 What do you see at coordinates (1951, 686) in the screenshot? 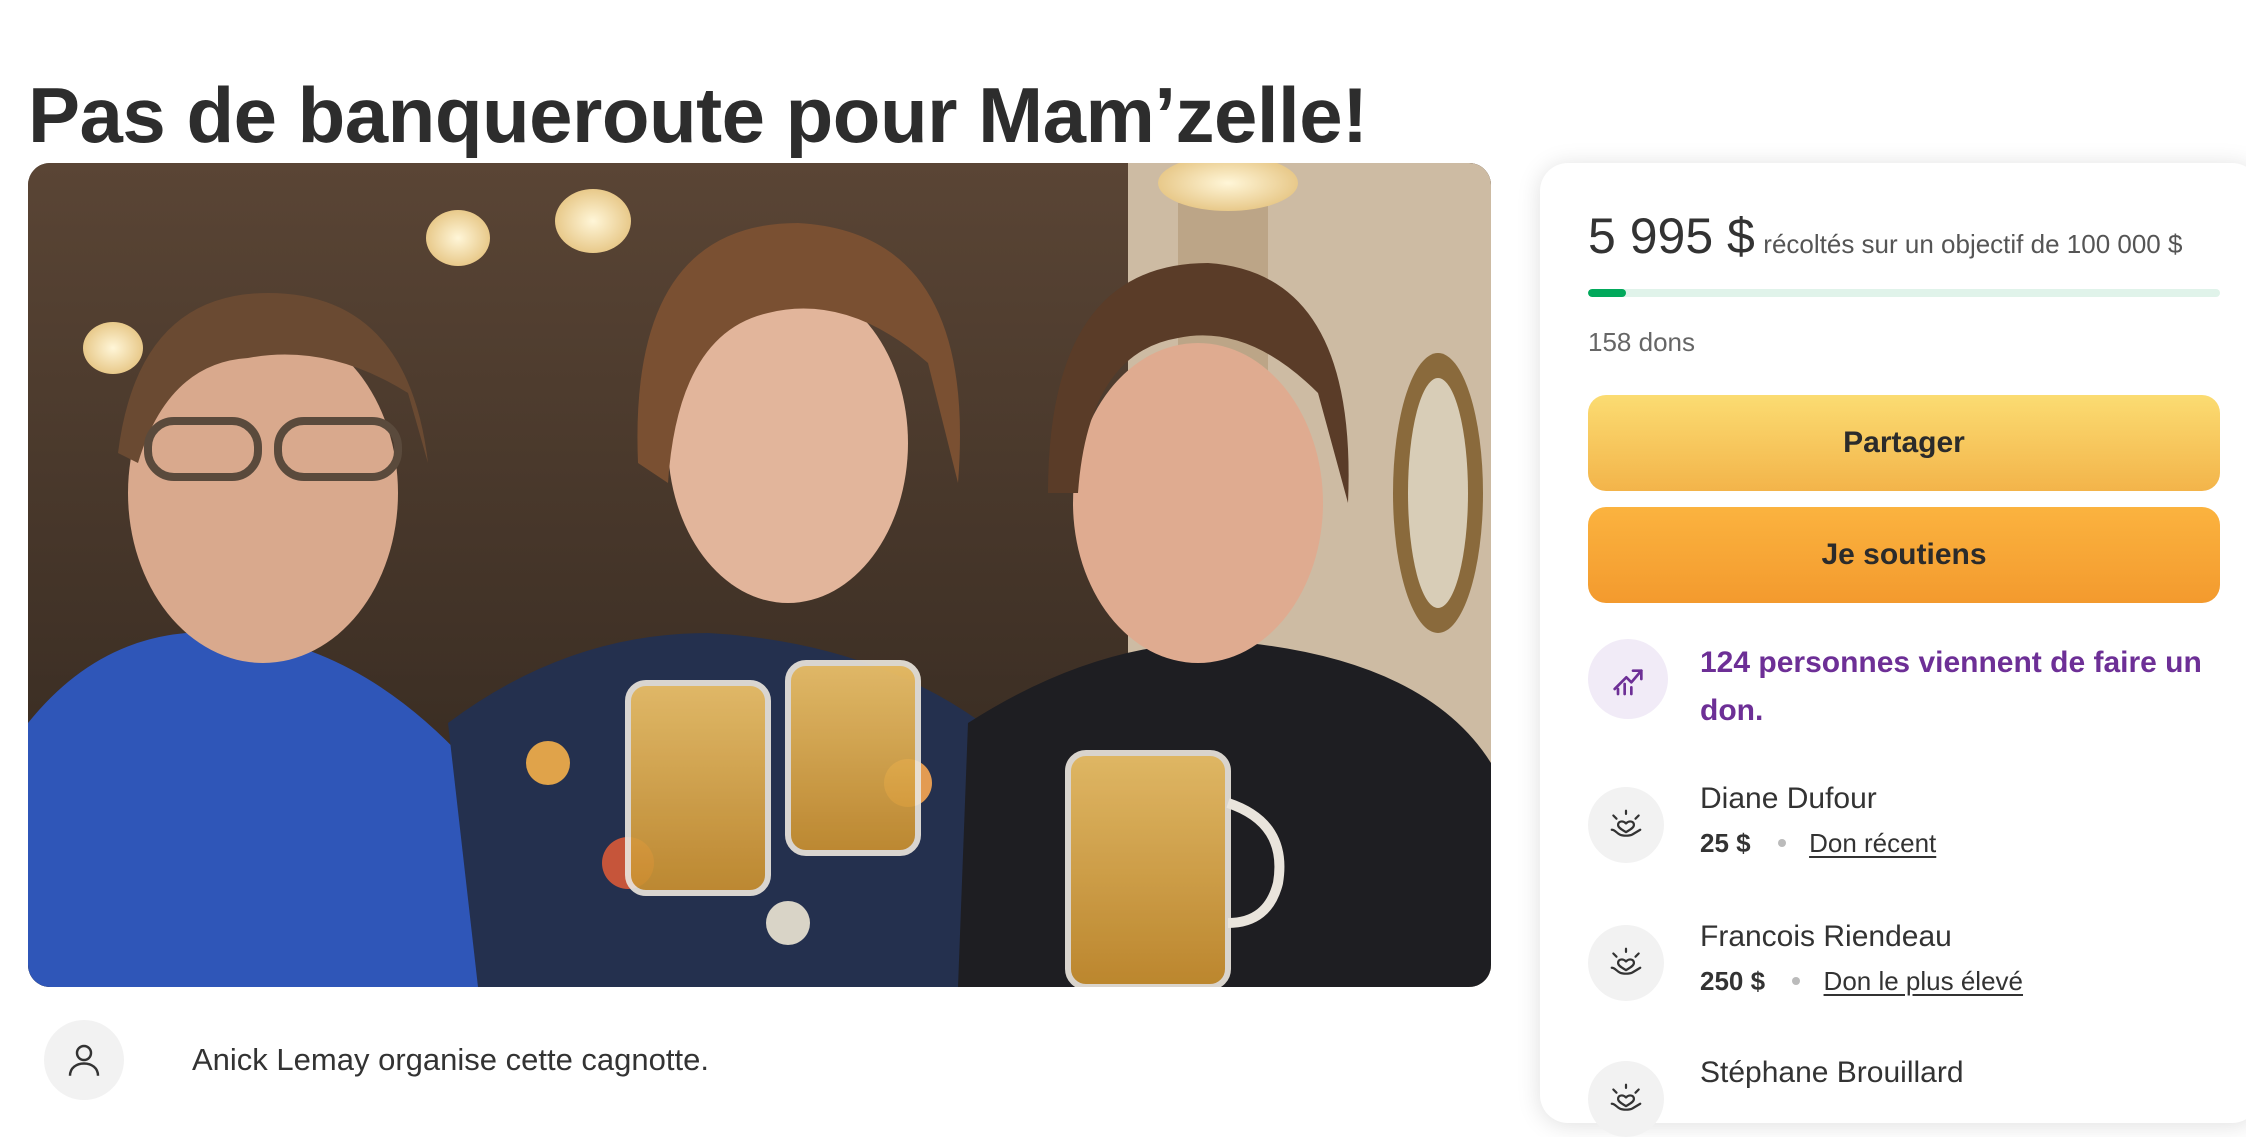
I see `trend-text: 124 personnes viennent de faire un don.` at bounding box center [1951, 686].